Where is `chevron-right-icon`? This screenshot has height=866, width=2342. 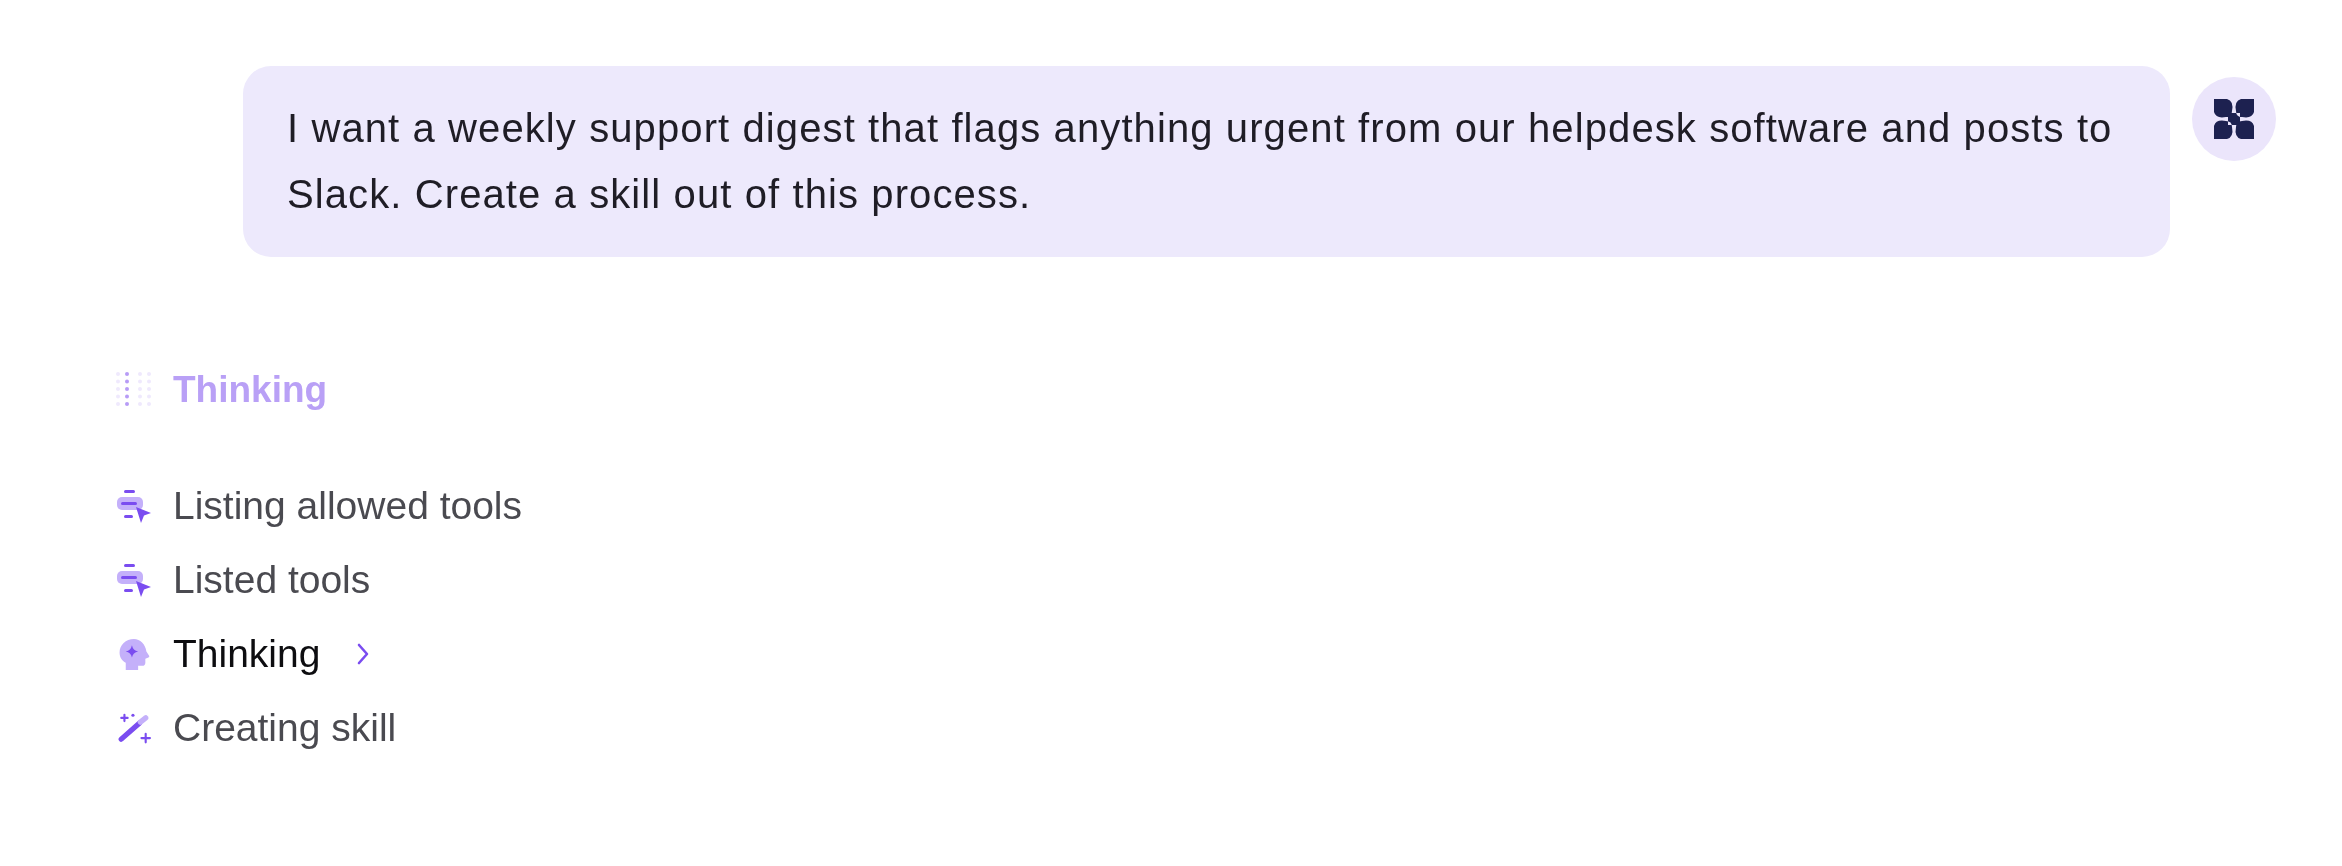 chevron-right-icon is located at coordinates (363, 654).